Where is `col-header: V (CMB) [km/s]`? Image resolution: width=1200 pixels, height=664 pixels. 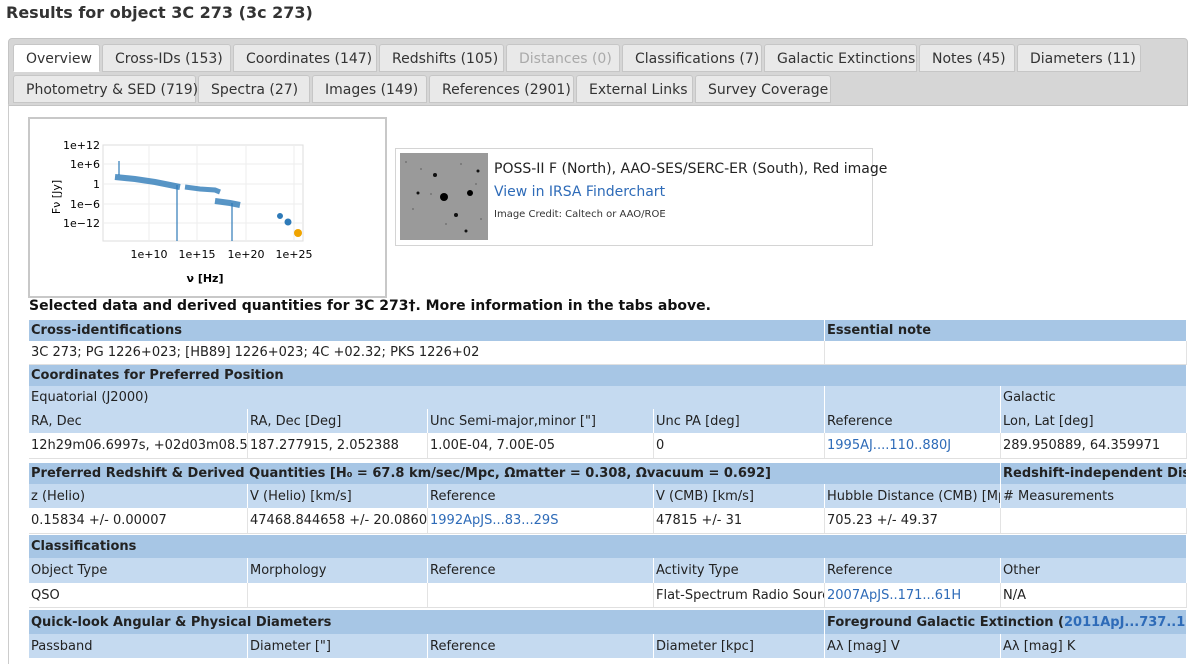
col-header: V (CMB) [km/s] is located at coordinates (739, 496).